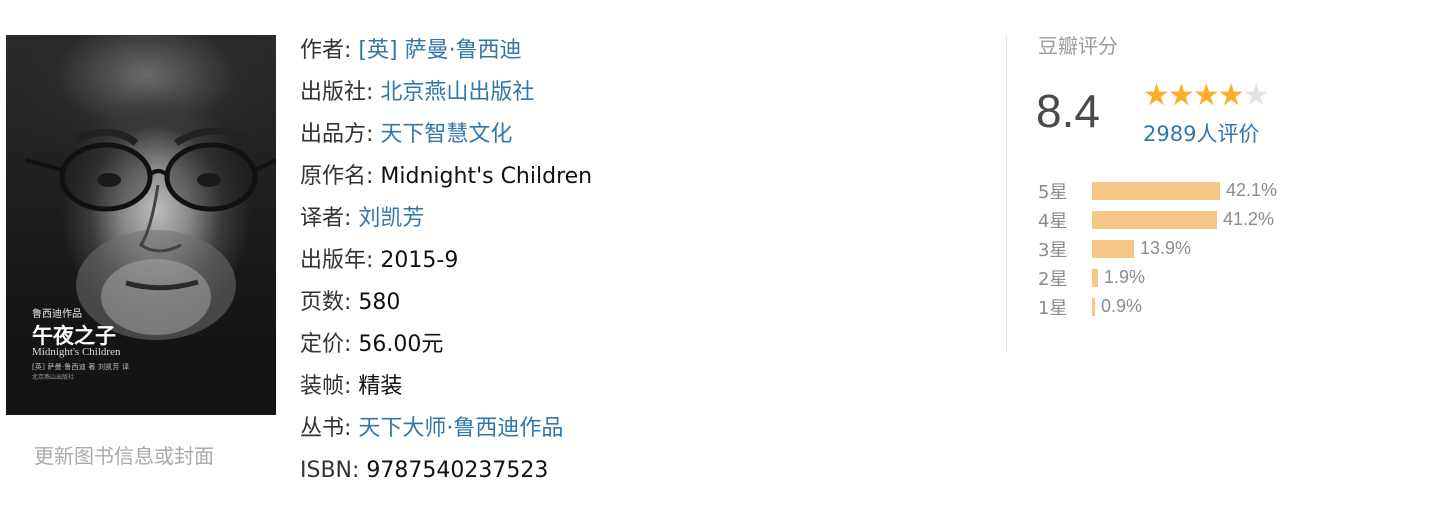 Image resolution: width=1440 pixels, height=510 pixels. Describe the element at coordinates (53, 377) in the screenshot. I see `cover-publisher: 北京燕山出版社` at that location.